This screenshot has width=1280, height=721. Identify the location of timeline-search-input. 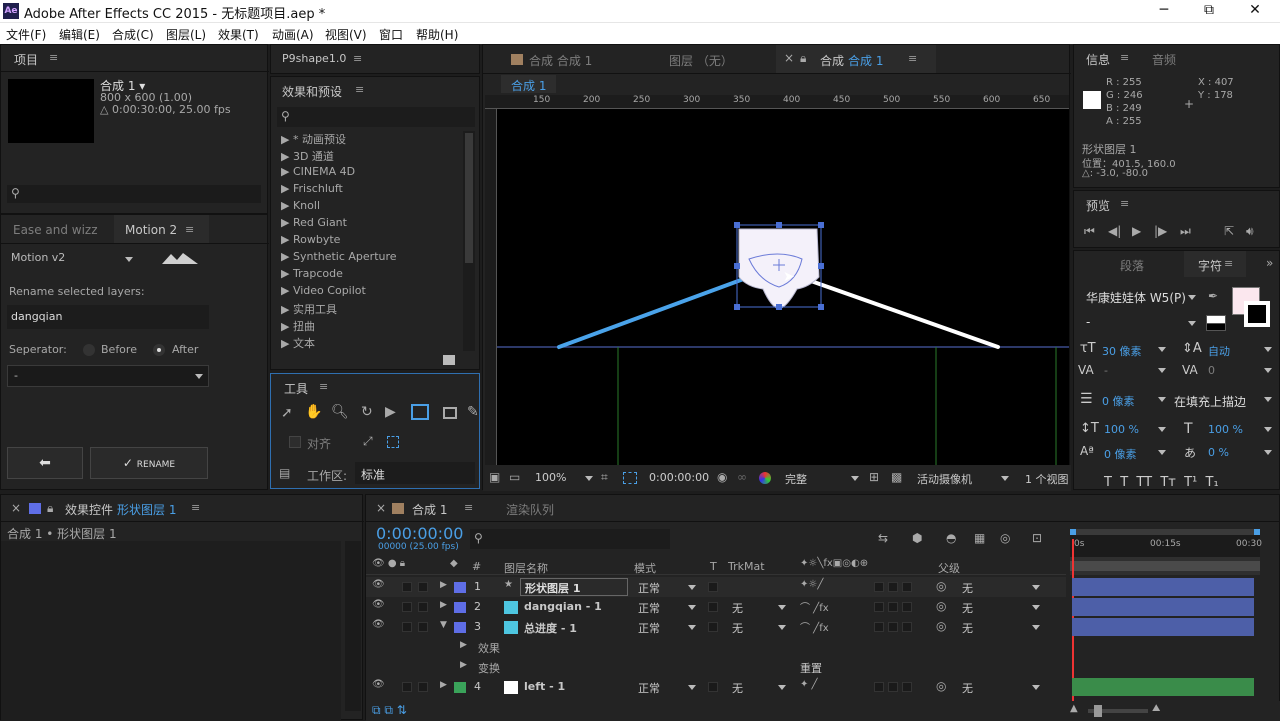
(570, 539).